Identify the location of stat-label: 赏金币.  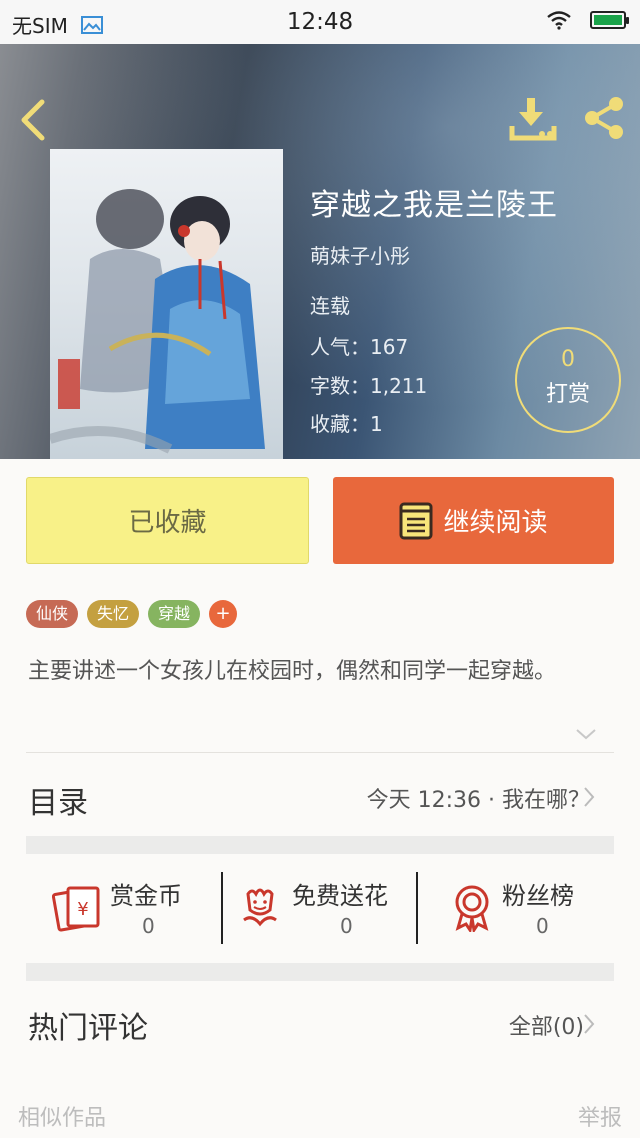
(146, 896).